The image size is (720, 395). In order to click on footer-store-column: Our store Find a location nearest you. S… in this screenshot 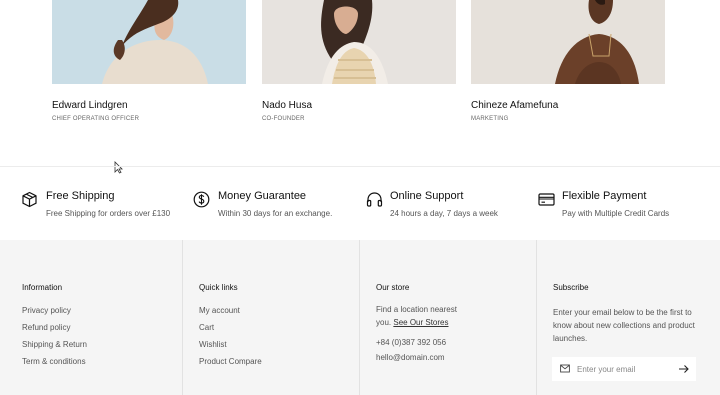, I will do `click(447, 317)`.